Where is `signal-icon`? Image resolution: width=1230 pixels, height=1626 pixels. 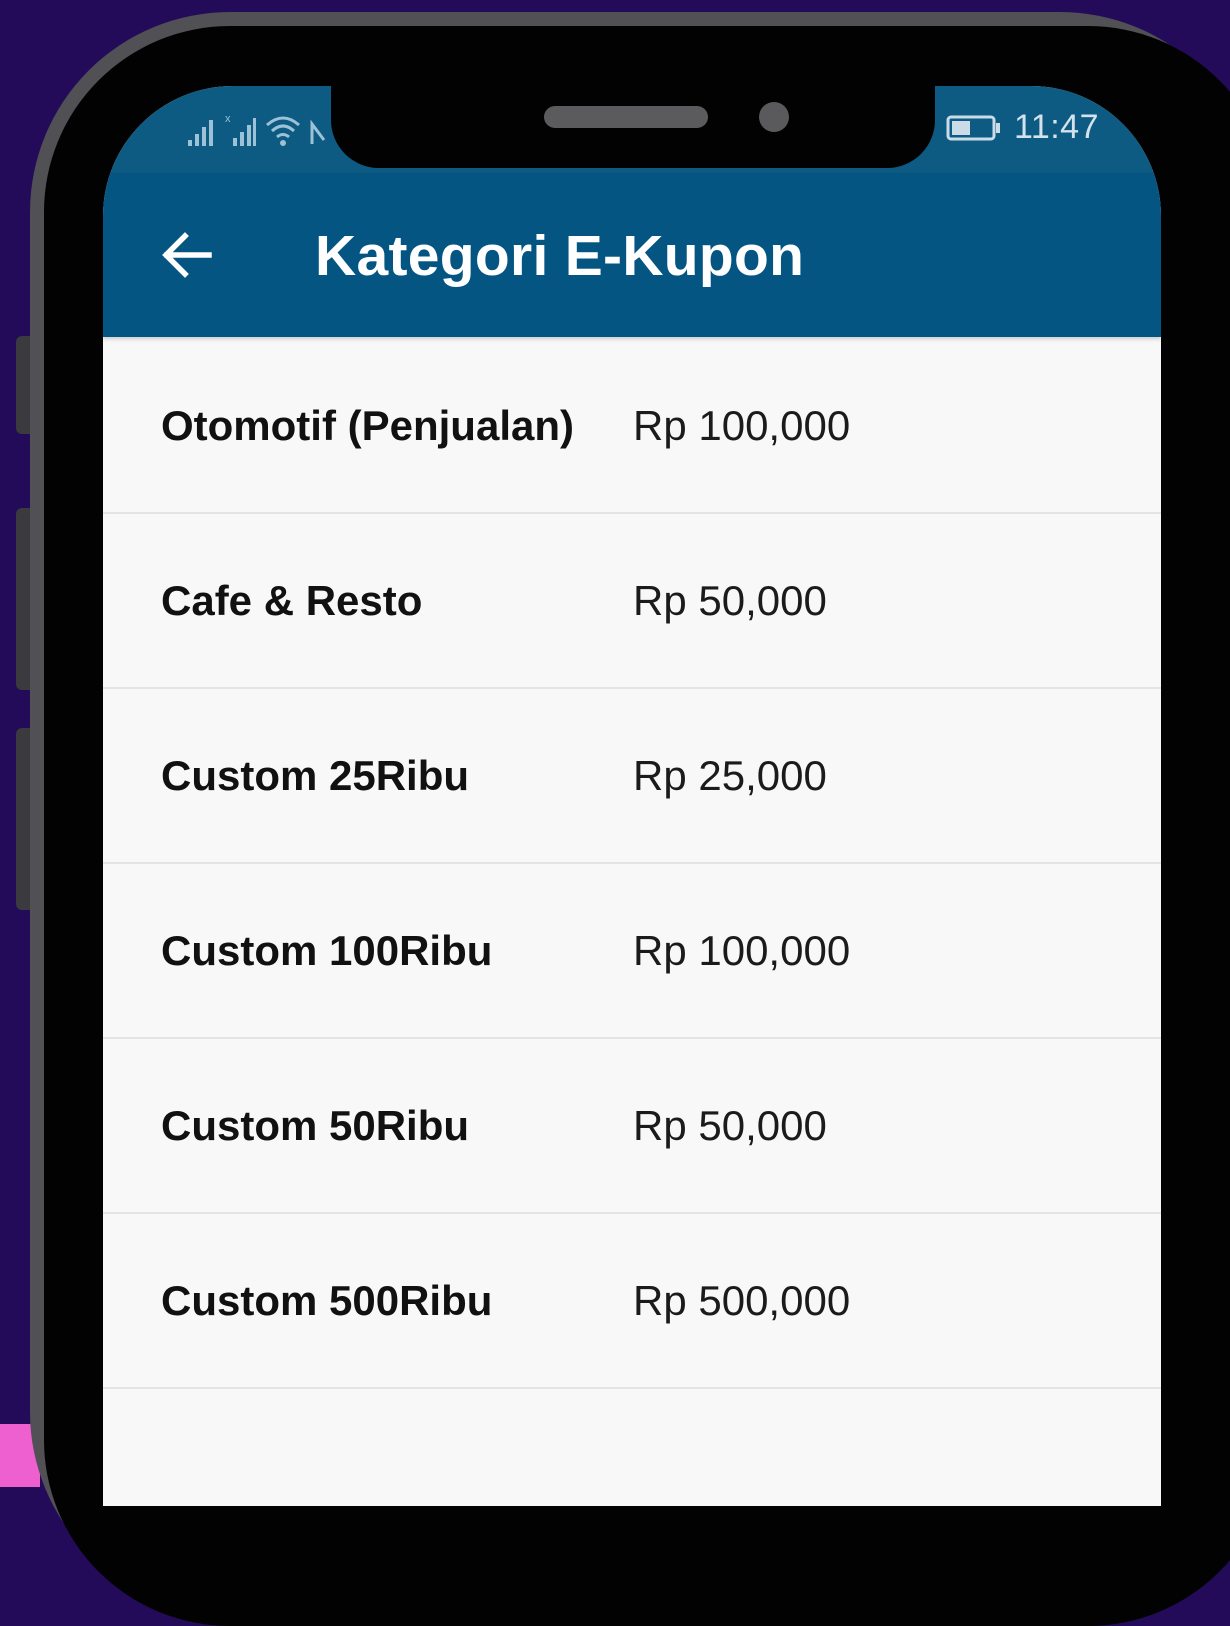
signal-icon is located at coordinates (200, 133).